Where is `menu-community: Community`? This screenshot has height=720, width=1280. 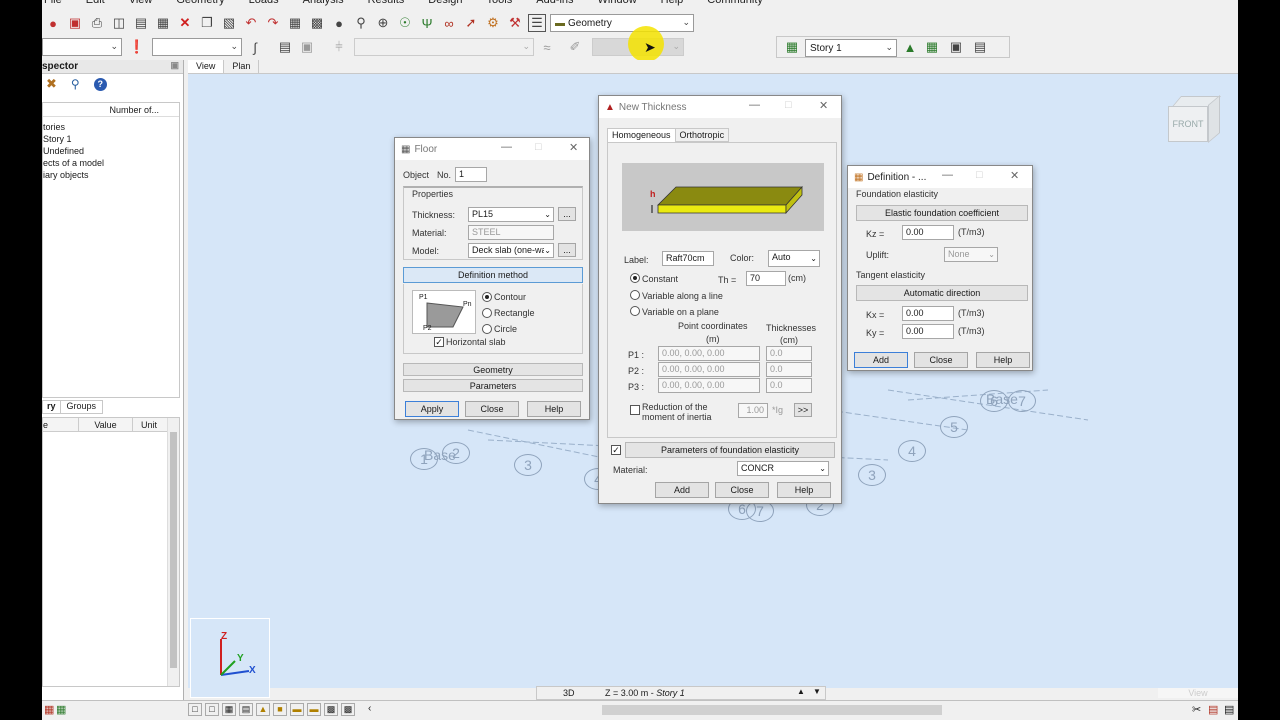 menu-community: Community is located at coordinates (735, 5).